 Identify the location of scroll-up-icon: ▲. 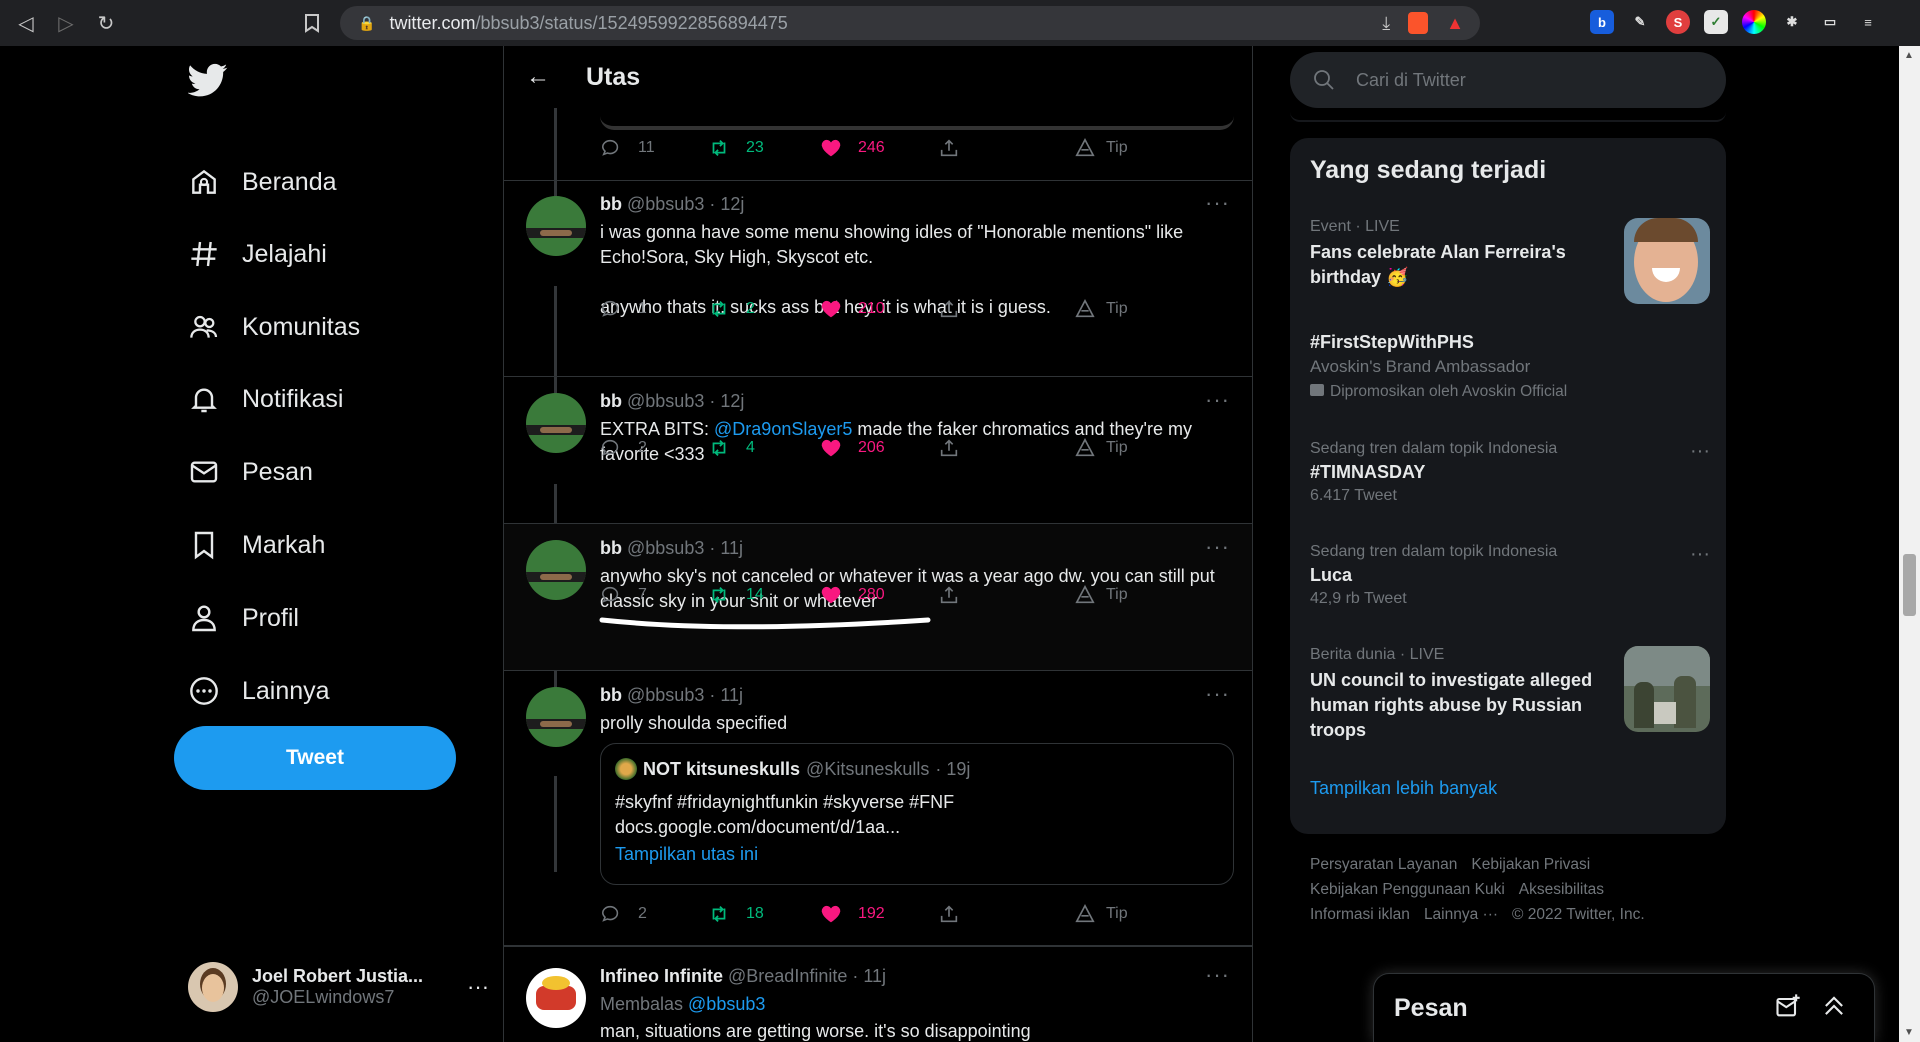
(1909, 55).